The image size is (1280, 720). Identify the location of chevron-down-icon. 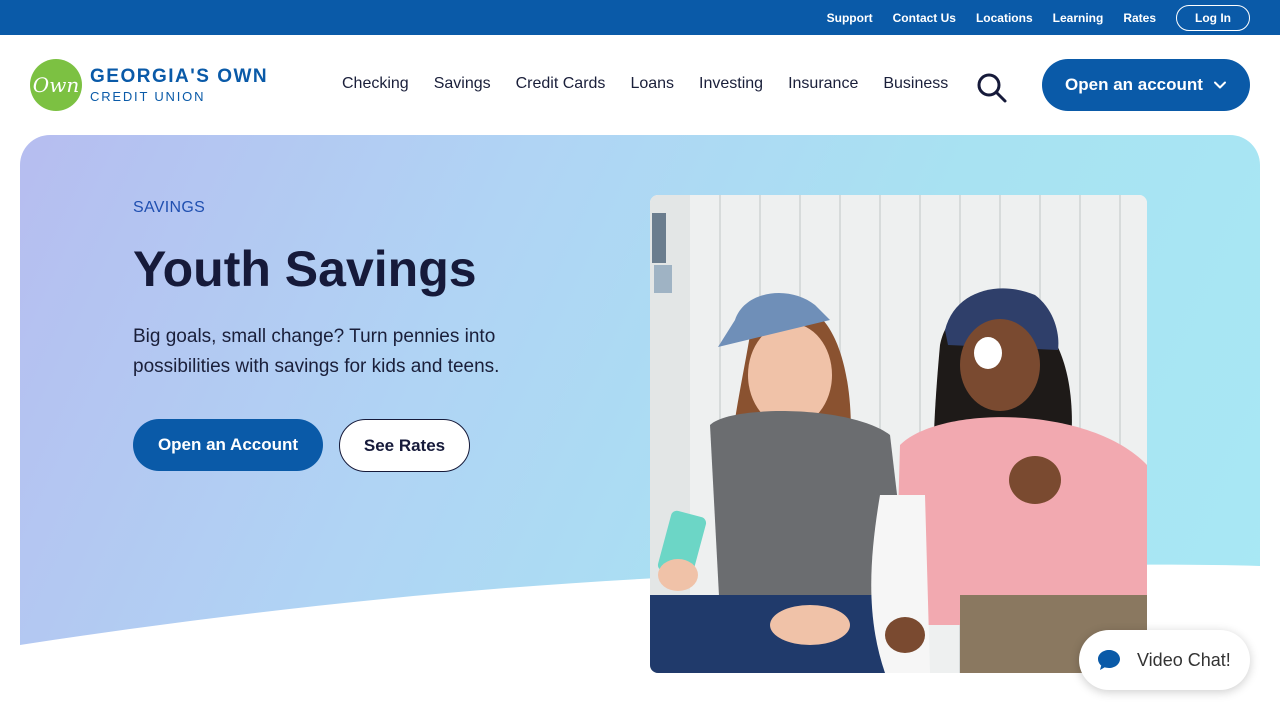
(1219, 85).